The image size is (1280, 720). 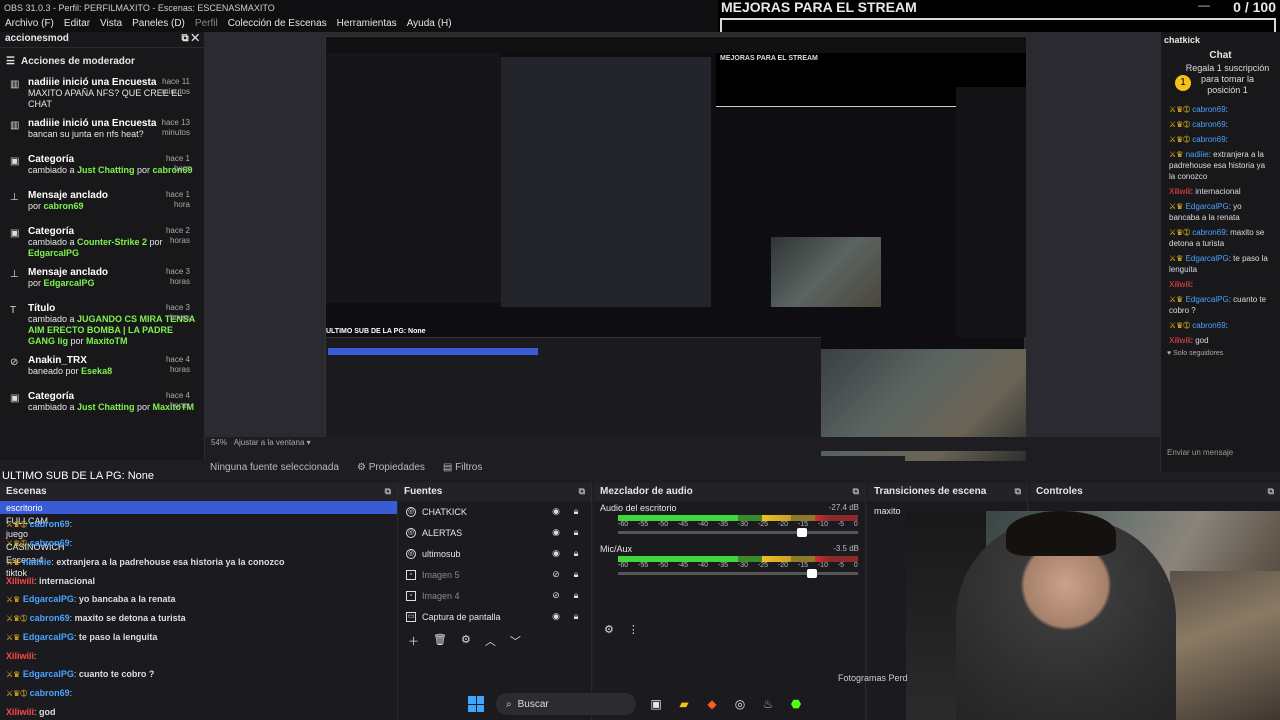 What do you see at coordinates (703, 524) in the screenshot?
I see `tick: -40` at bounding box center [703, 524].